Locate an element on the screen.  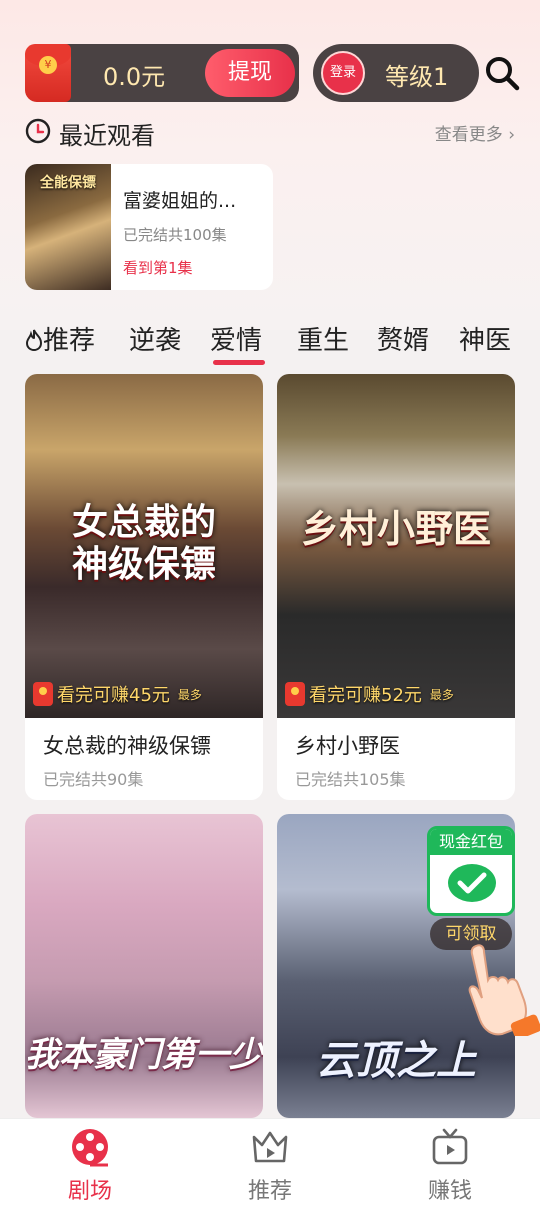
tab-revenge: 逆袭 is located at coordinates (155, 338).